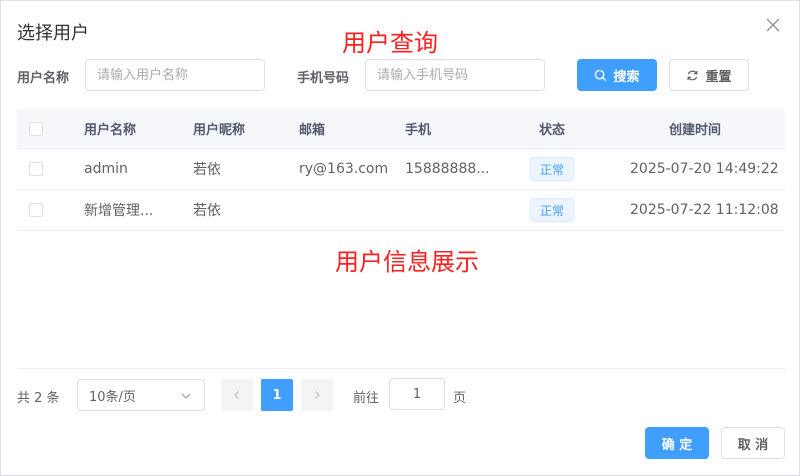 This screenshot has height=476, width=800. Describe the element at coordinates (417, 394) in the screenshot. I see `goto-page-input` at that location.